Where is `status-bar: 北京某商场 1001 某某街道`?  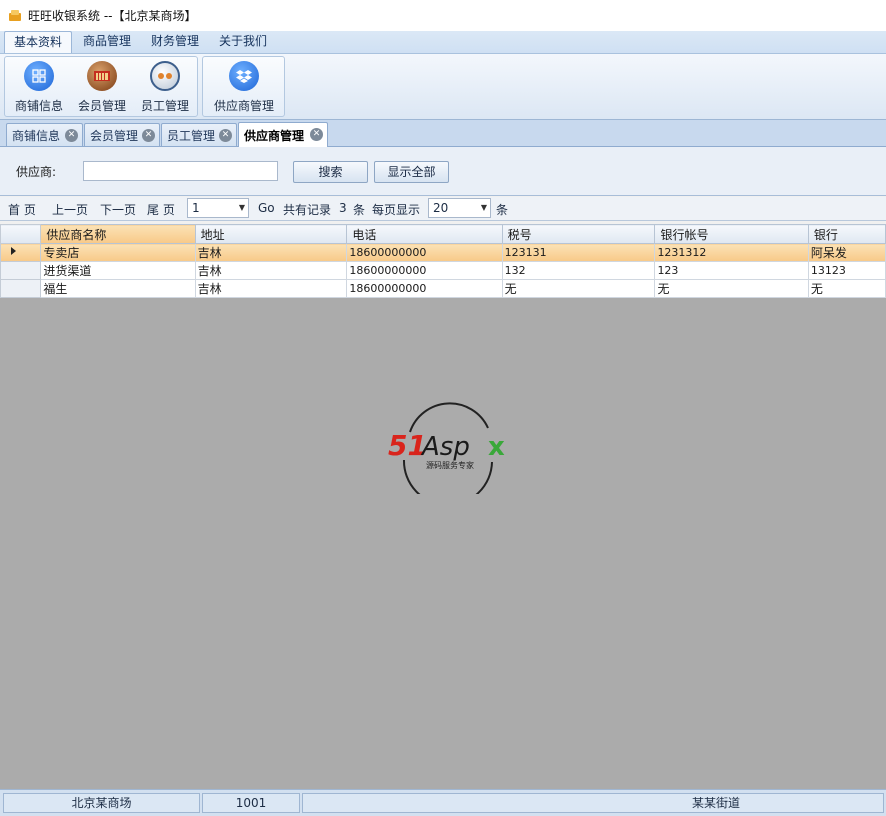 status-bar: 北京某商场 1001 某某街道 is located at coordinates (443, 802).